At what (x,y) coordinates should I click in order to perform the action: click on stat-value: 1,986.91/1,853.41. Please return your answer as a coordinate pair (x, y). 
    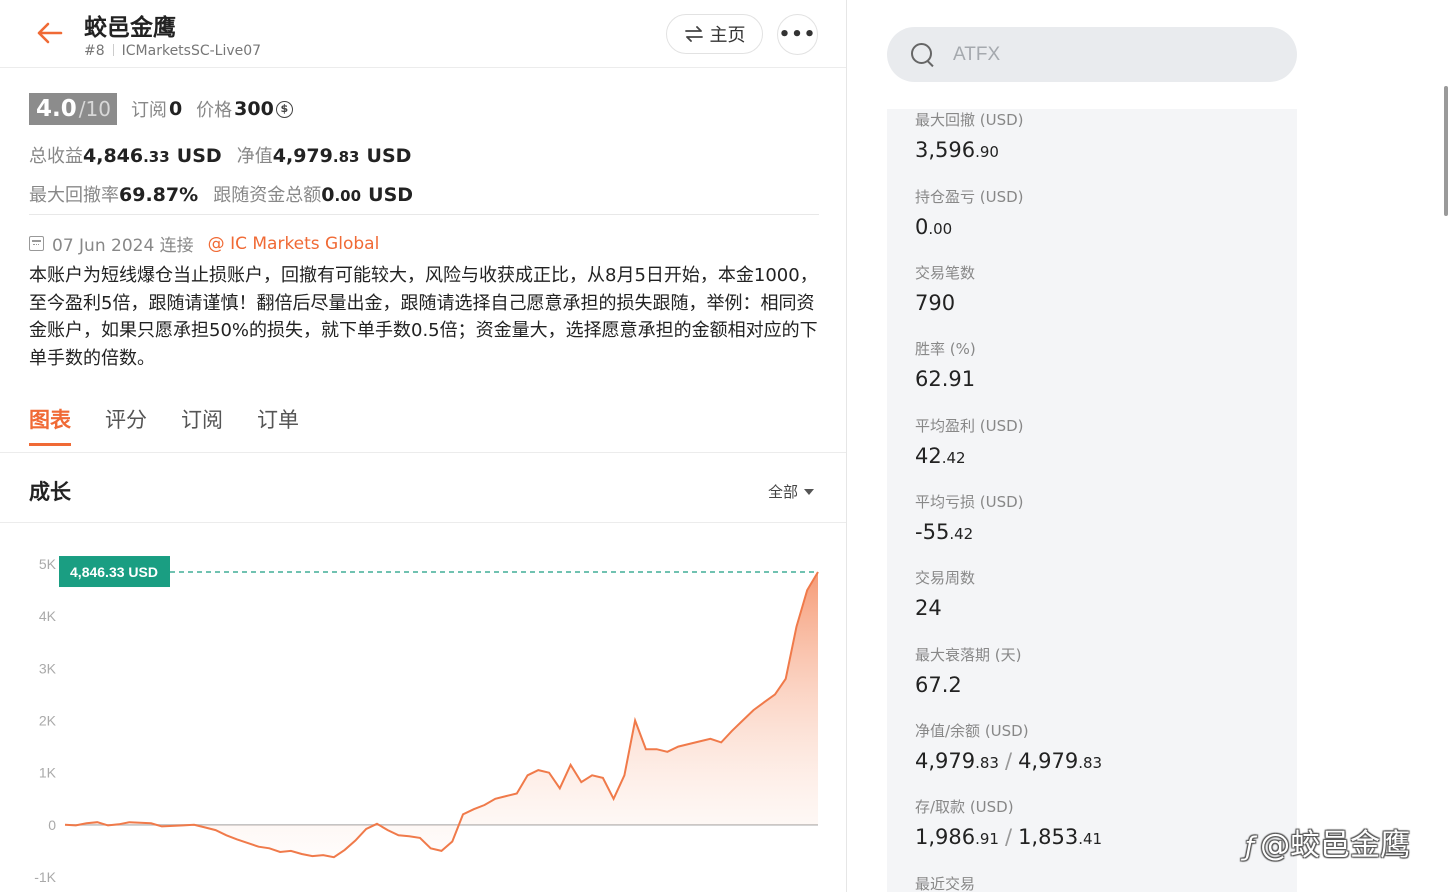
    Looking at the image, I should click on (1009, 837).